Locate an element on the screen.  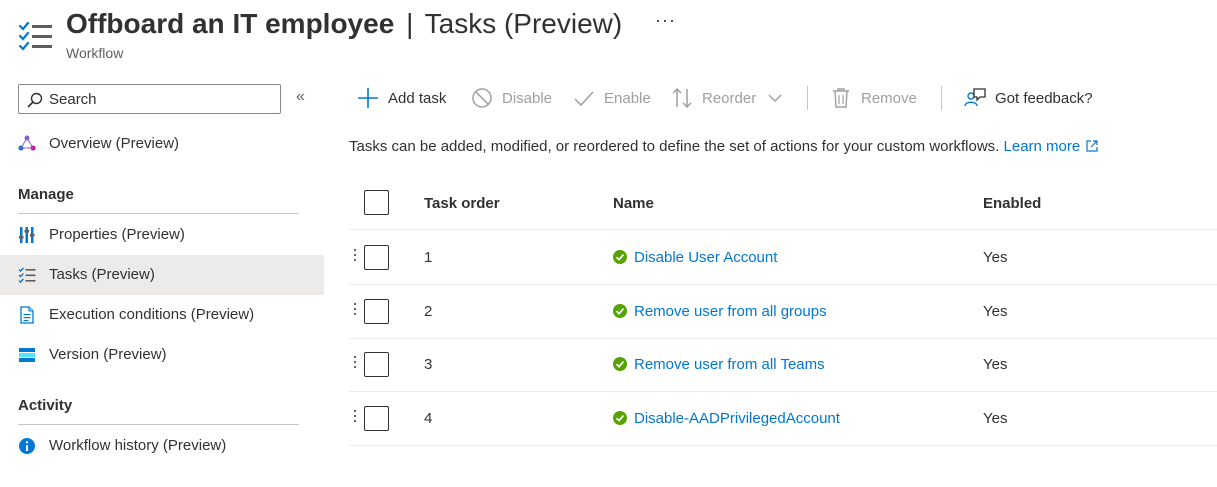
search-icon is located at coordinates (35, 100).